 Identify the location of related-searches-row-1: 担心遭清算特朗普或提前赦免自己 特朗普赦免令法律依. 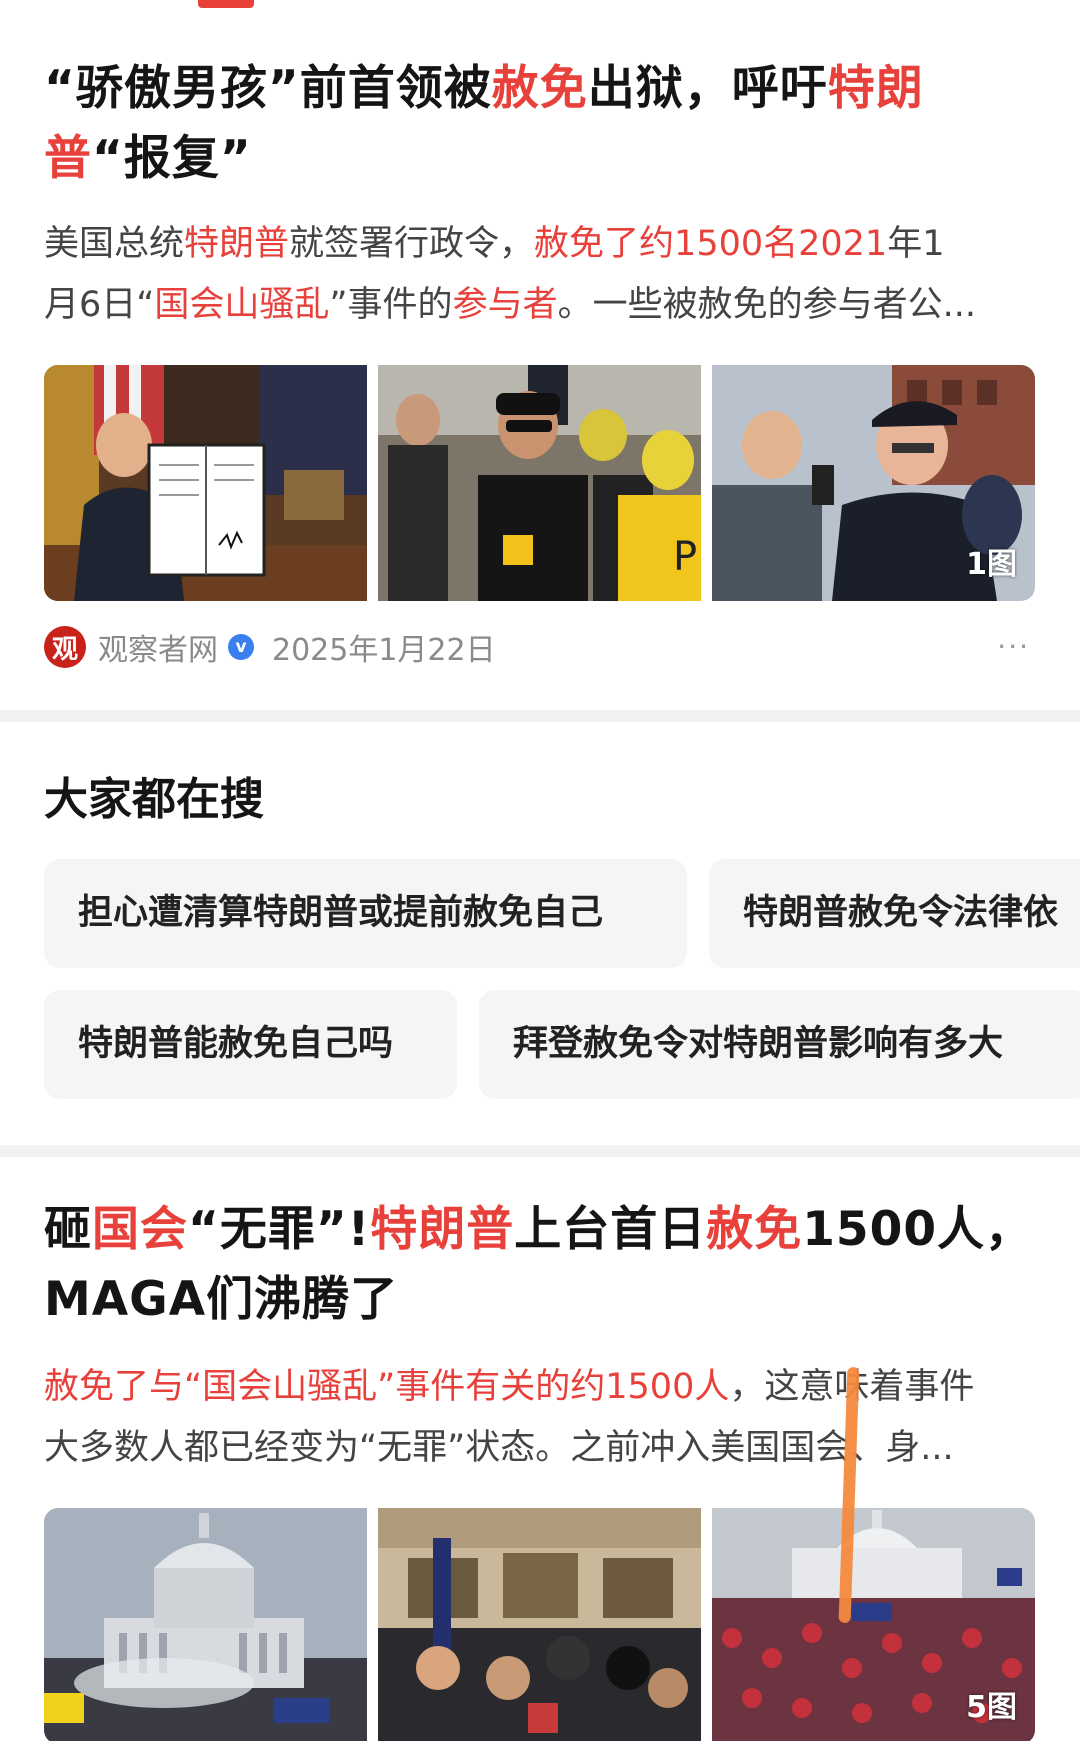
(562, 913).